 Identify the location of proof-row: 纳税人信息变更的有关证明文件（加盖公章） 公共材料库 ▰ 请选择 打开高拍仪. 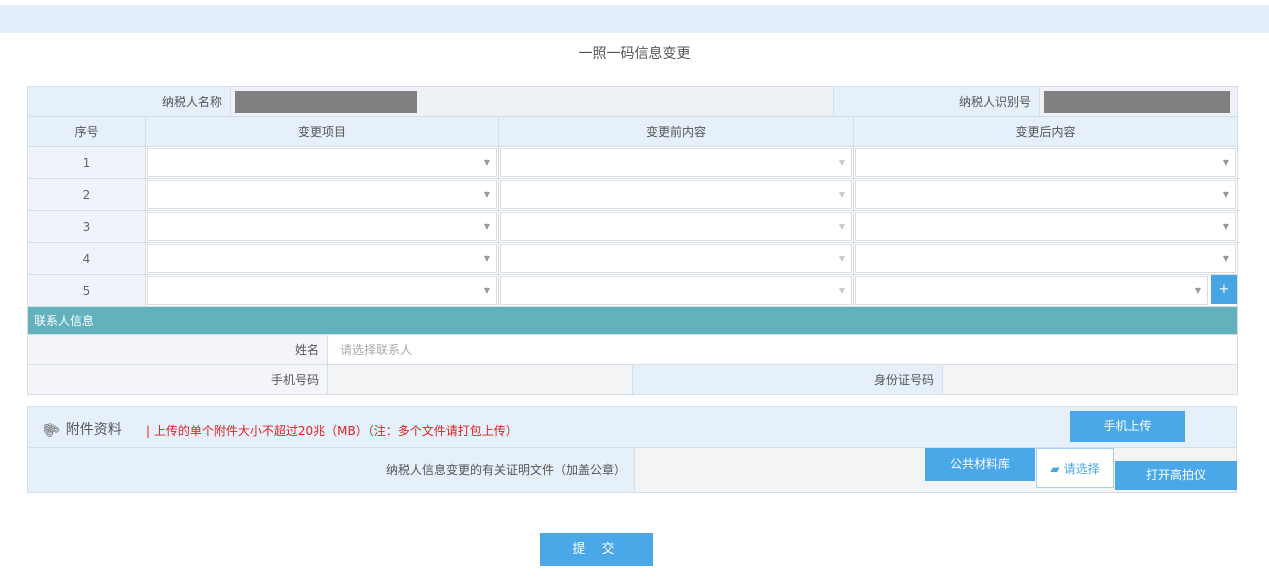
(632, 470).